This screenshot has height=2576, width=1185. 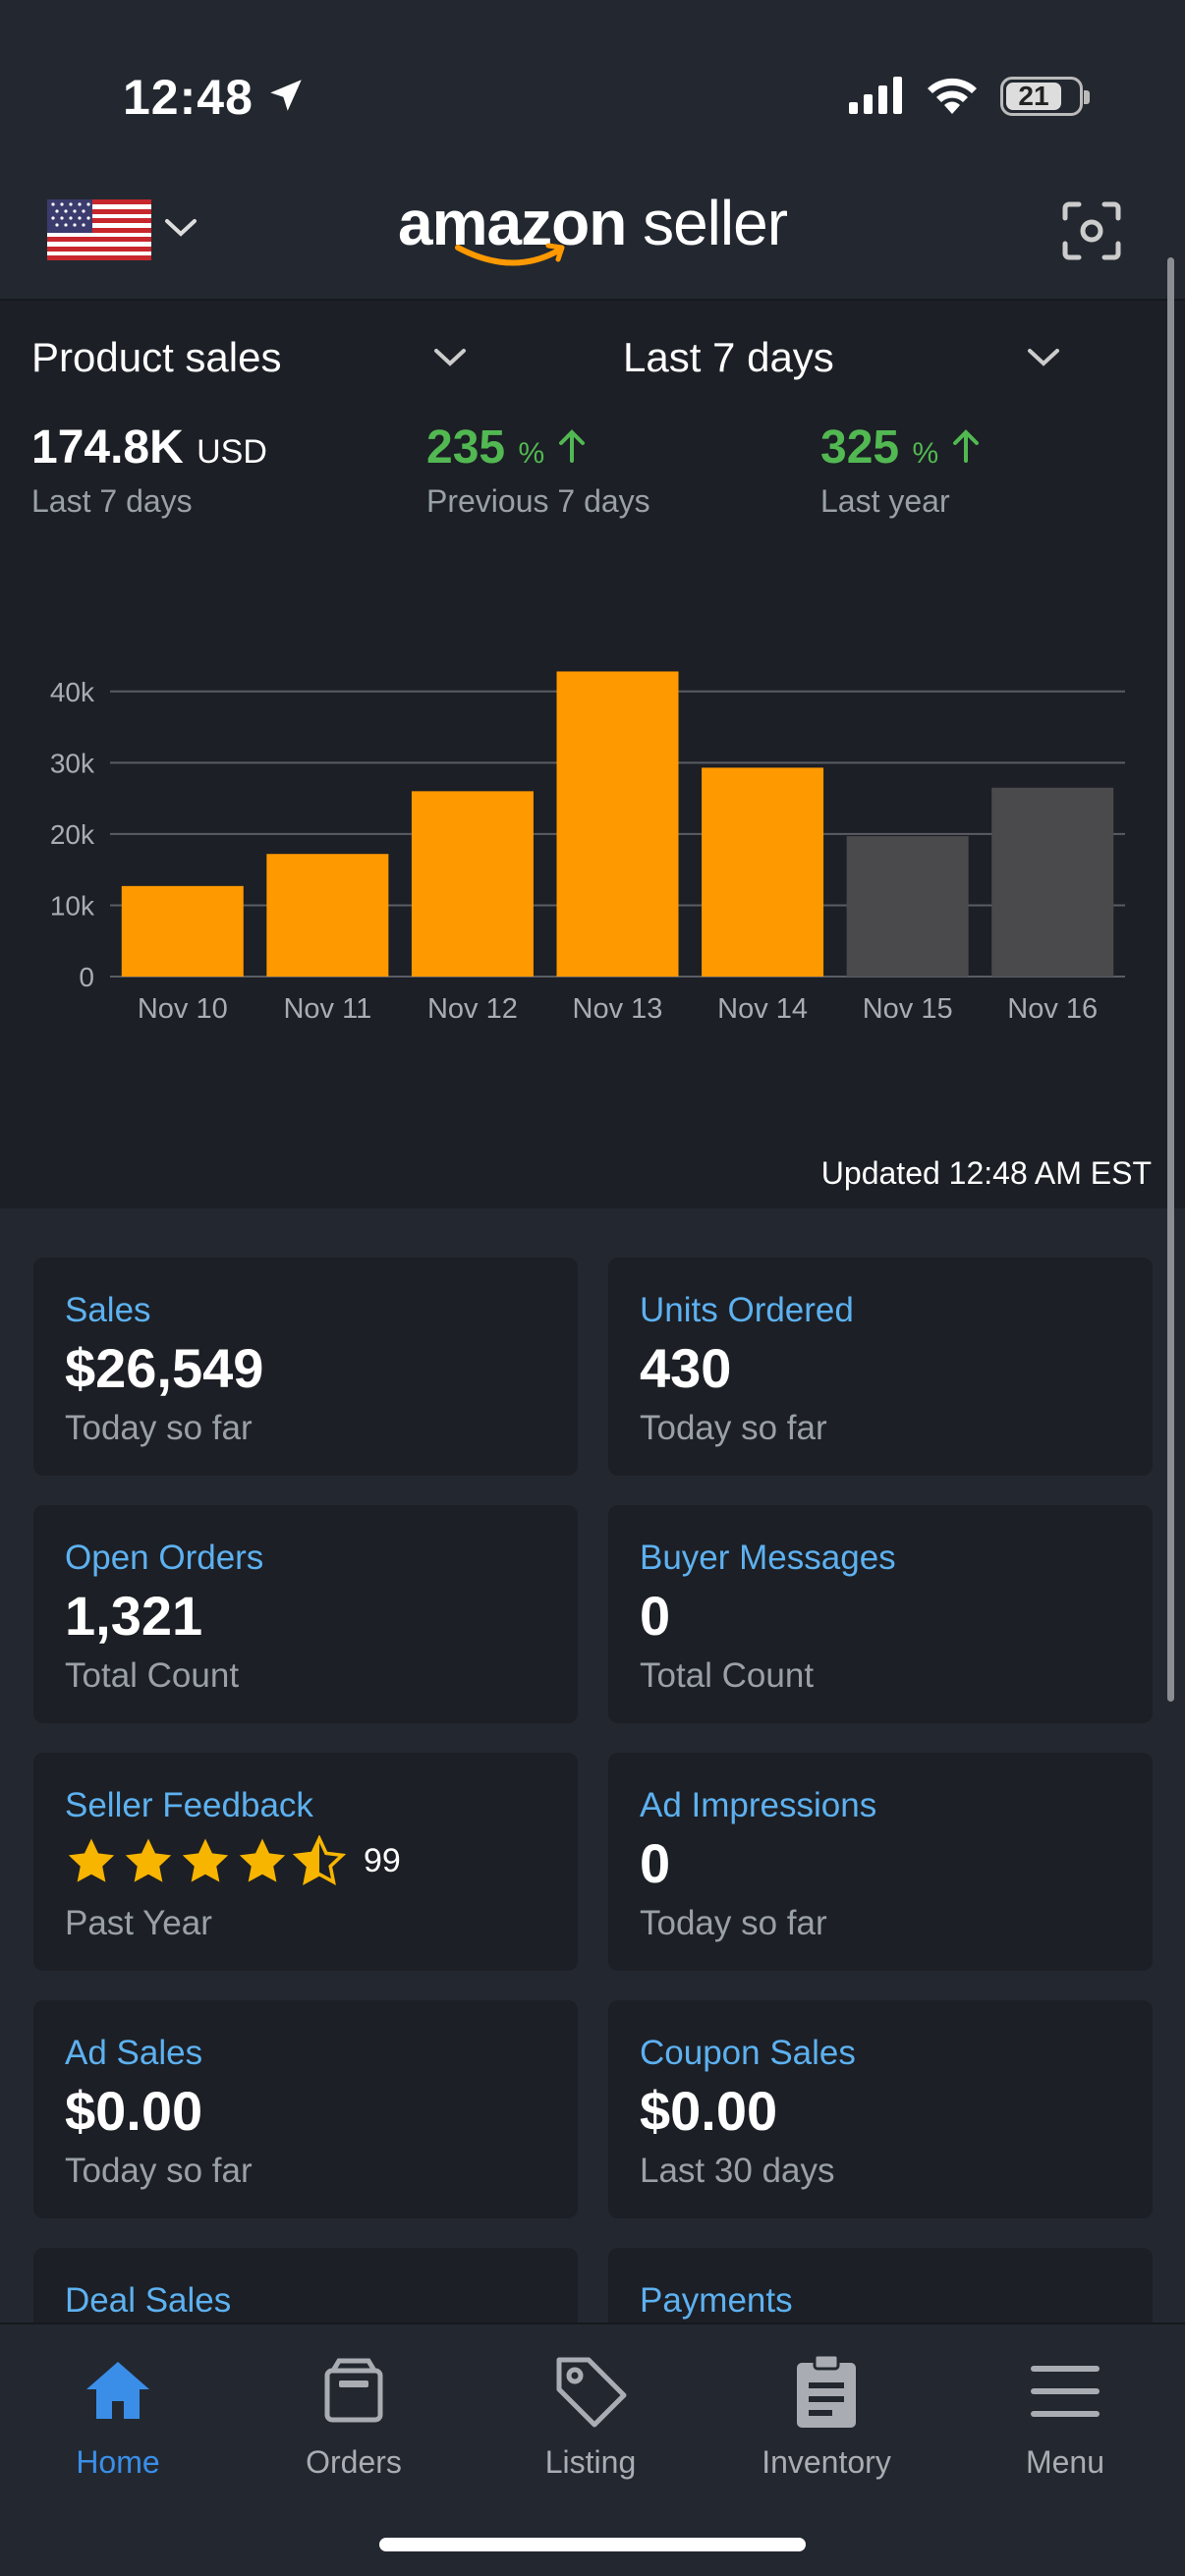 What do you see at coordinates (827, 2391) in the screenshot?
I see `clipboard-icon` at bounding box center [827, 2391].